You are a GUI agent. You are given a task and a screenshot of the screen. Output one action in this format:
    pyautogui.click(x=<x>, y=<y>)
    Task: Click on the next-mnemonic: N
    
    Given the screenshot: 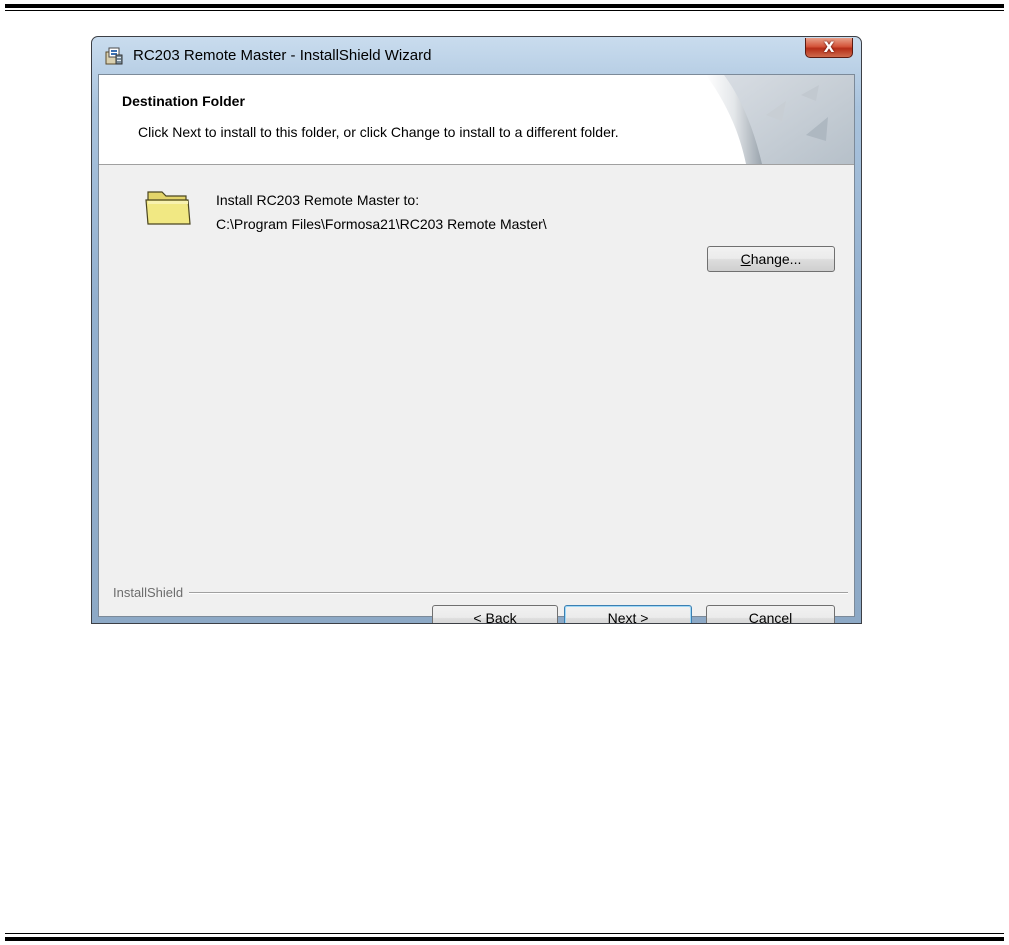 What is the action you would take?
    pyautogui.click(x=612, y=617)
    